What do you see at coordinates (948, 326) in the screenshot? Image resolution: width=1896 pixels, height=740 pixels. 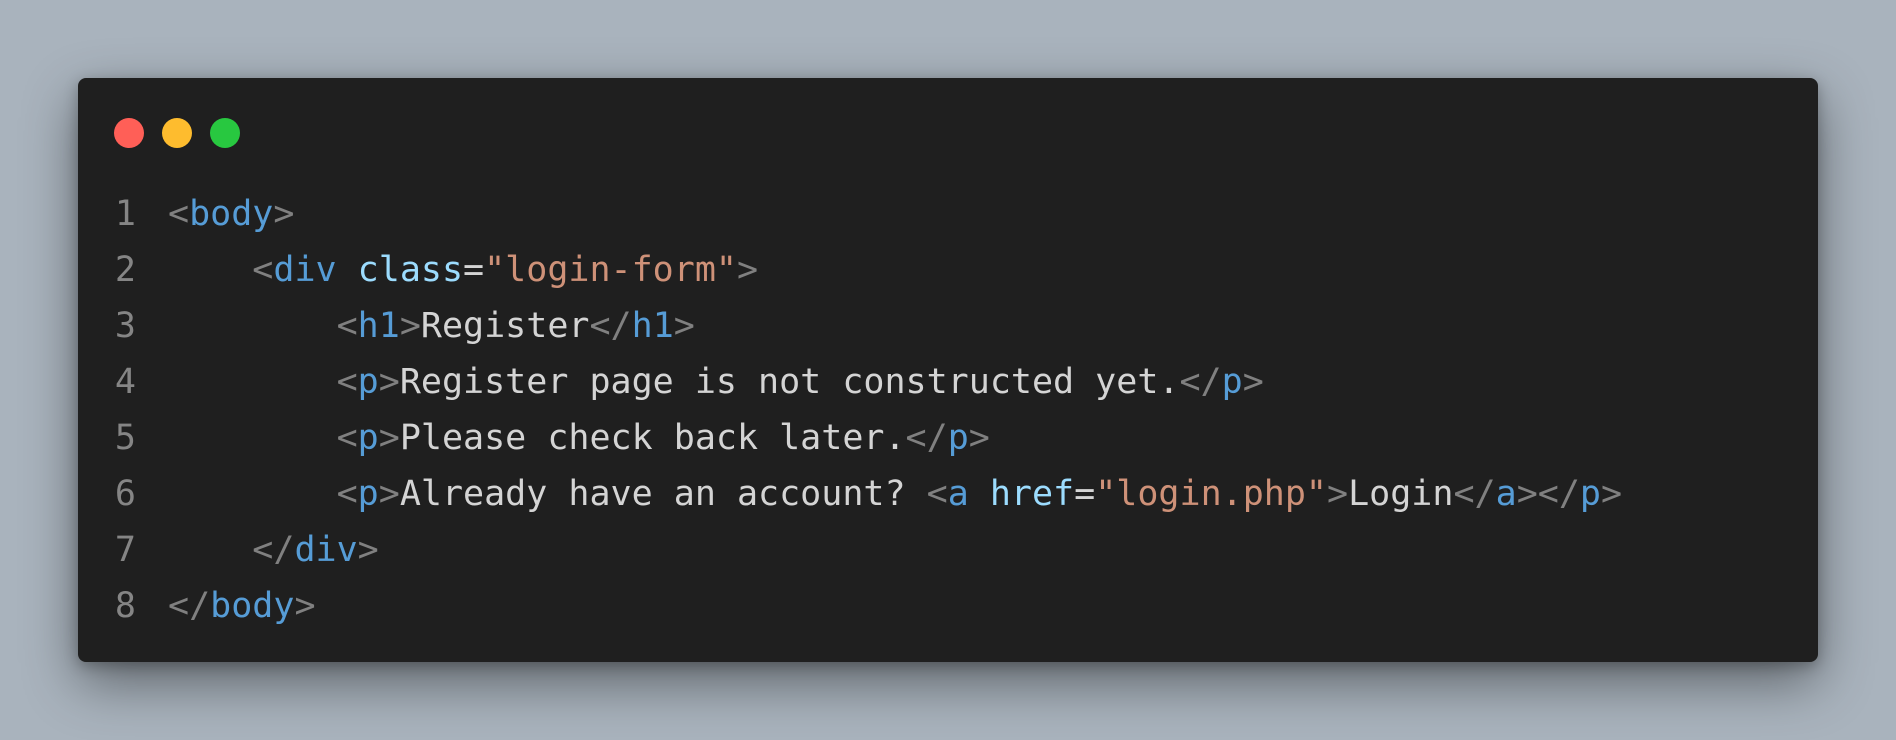 I see `code-line: 3 <h1>Register</h1>` at bounding box center [948, 326].